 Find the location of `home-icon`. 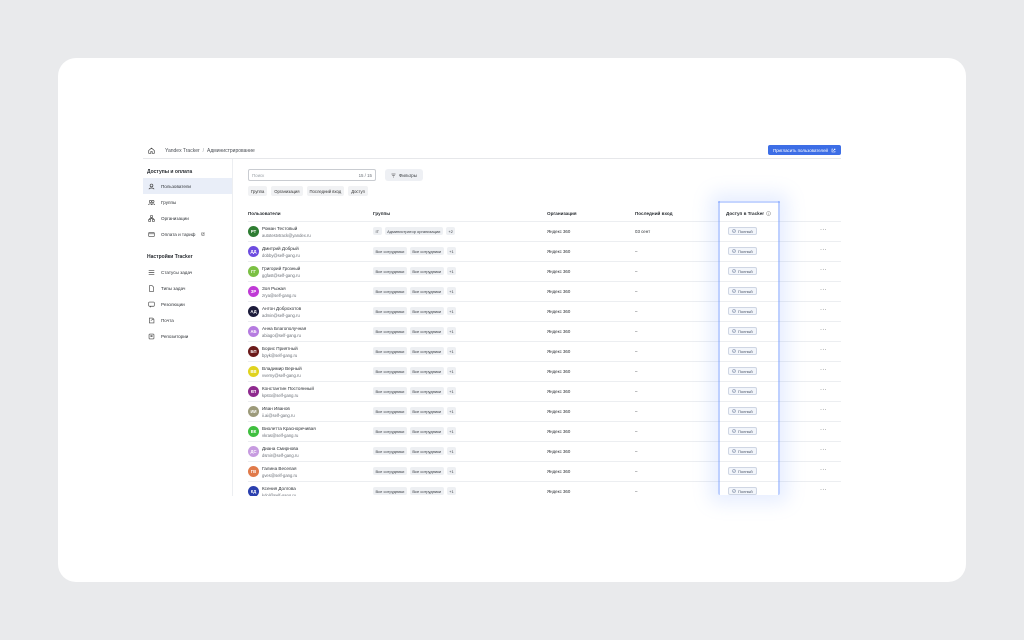

home-icon is located at coordinates (151, 151).